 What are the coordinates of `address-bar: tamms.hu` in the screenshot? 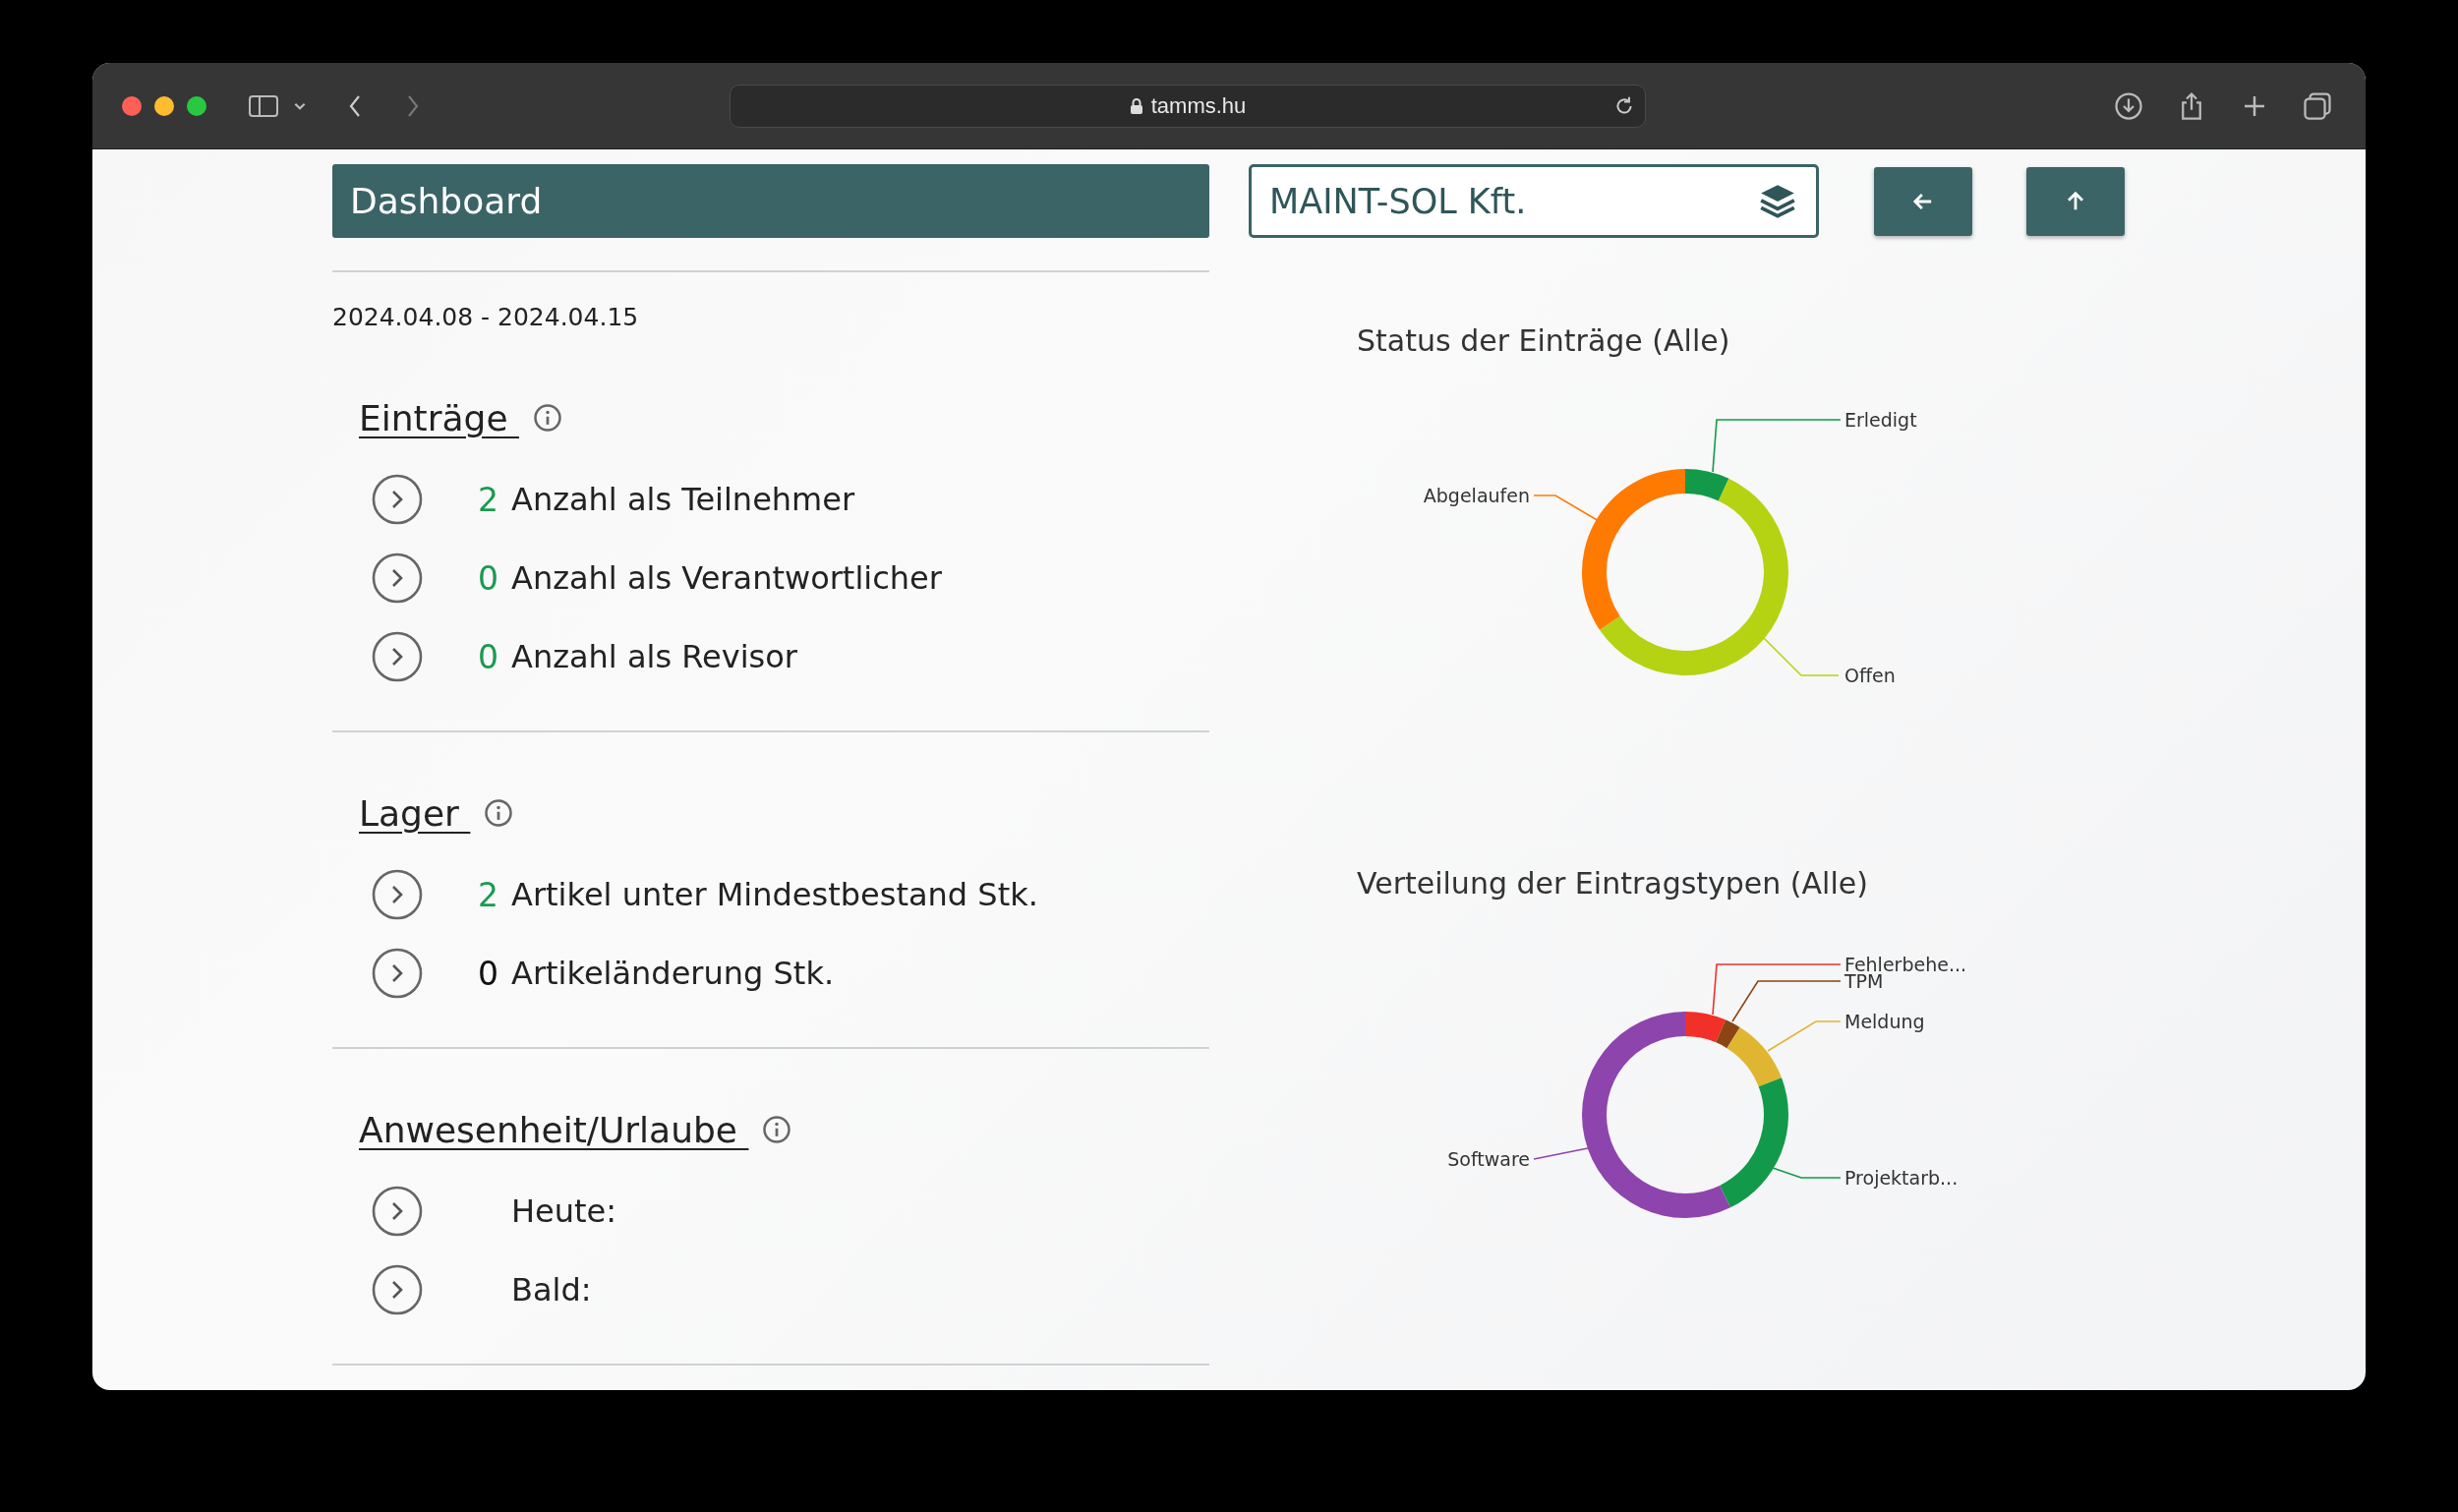 It's located at (1188, 106).